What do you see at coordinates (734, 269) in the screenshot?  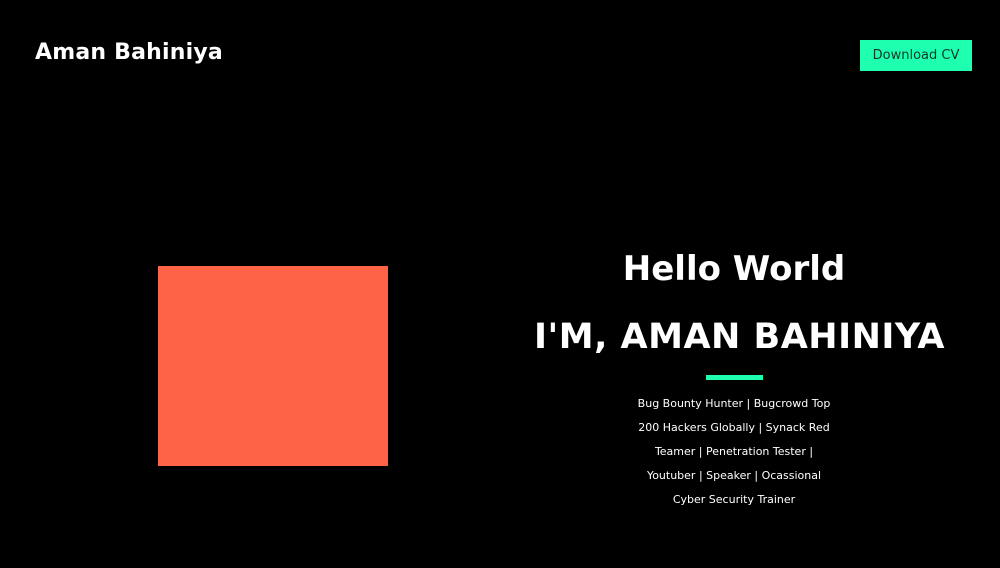 I see `hero-greeting: Hello World` at bounding box center [734, 269].